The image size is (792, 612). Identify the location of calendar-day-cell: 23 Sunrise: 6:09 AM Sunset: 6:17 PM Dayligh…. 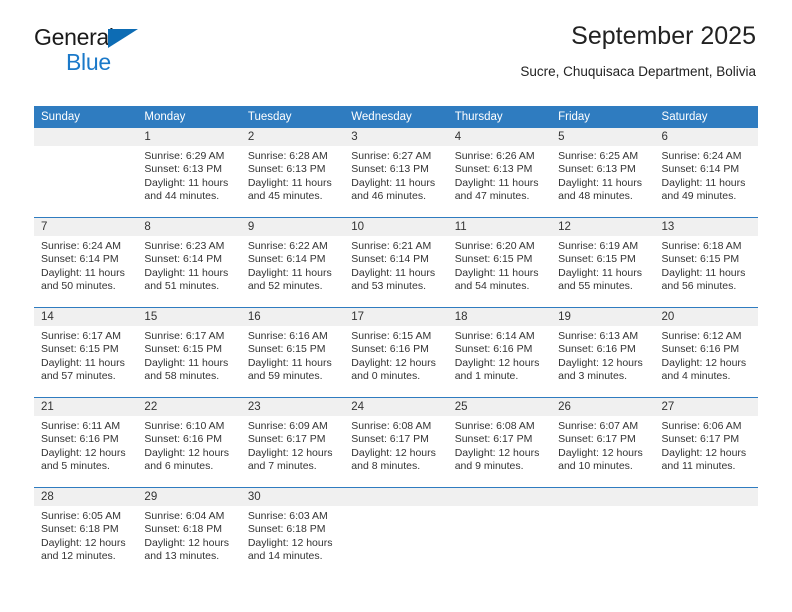
(292, 442).